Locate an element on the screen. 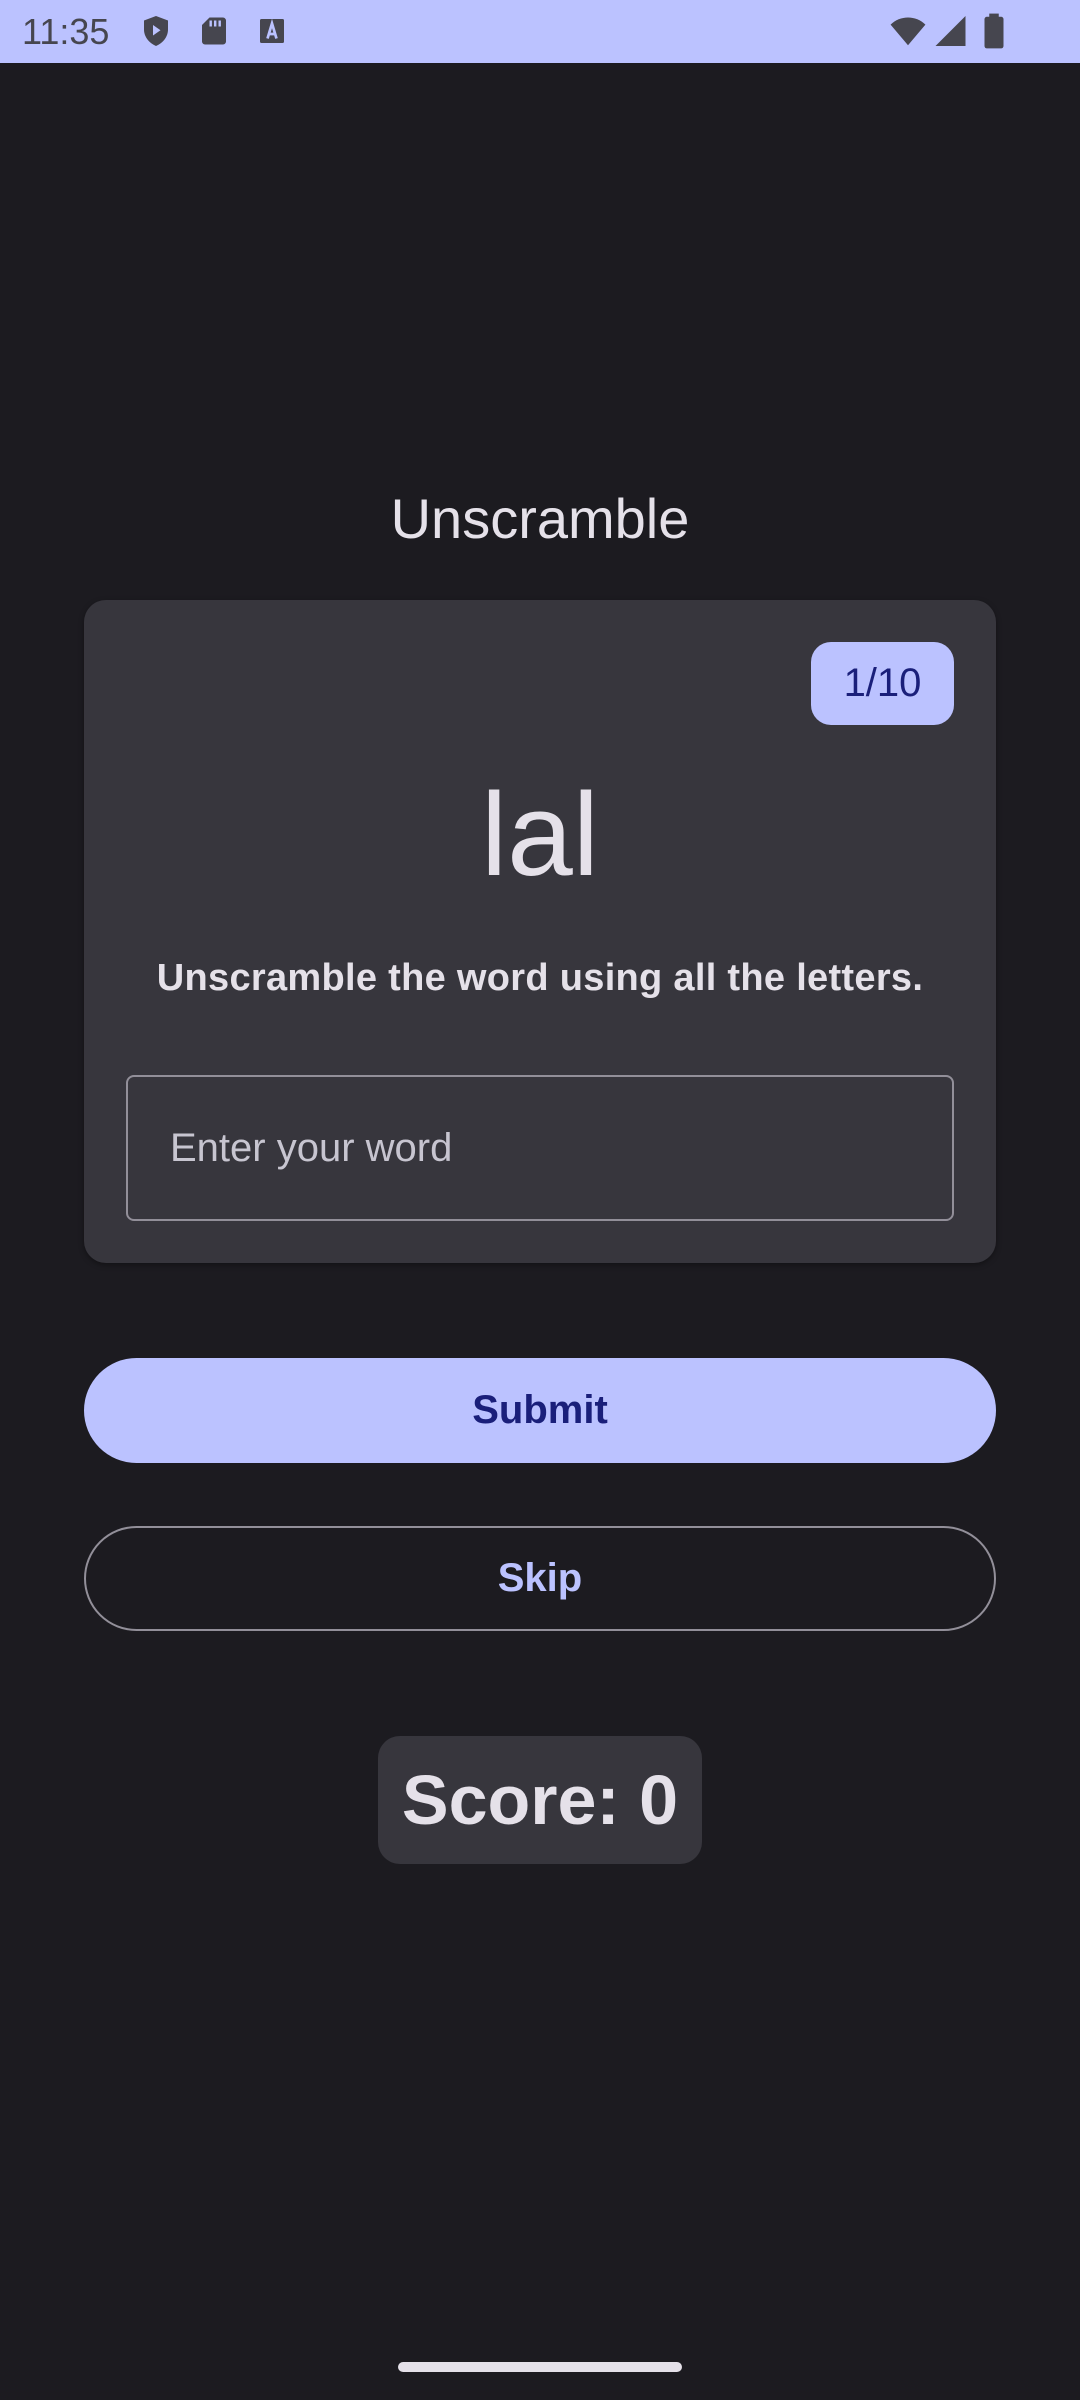 The width and height of the screenshot is (1080, 2400). wifi-icon is located at coordinates (908, 31).